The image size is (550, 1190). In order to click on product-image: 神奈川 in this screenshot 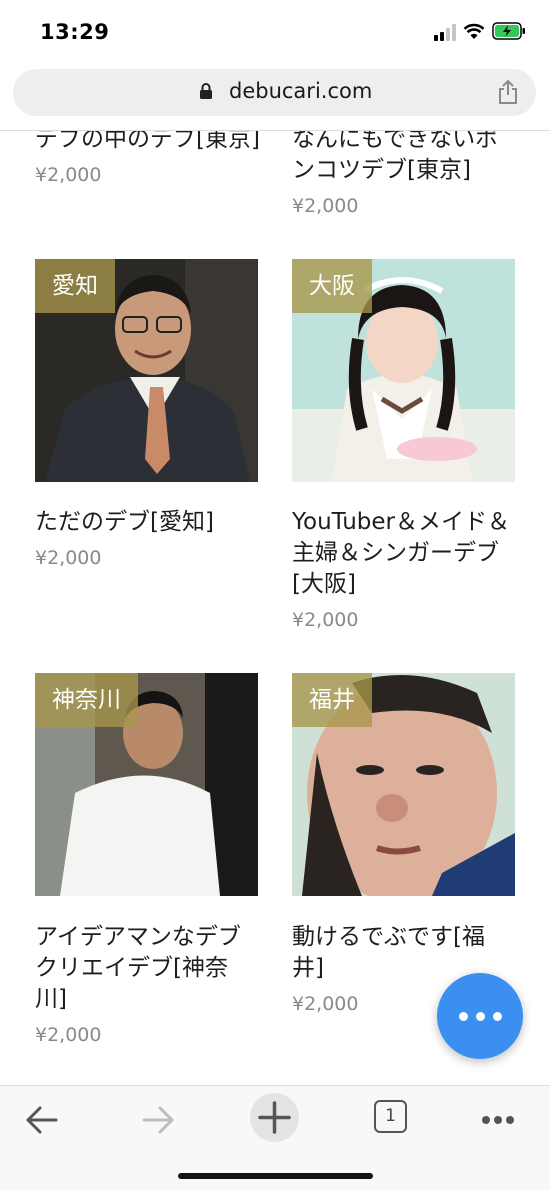, I will do `click(146, 784)`.